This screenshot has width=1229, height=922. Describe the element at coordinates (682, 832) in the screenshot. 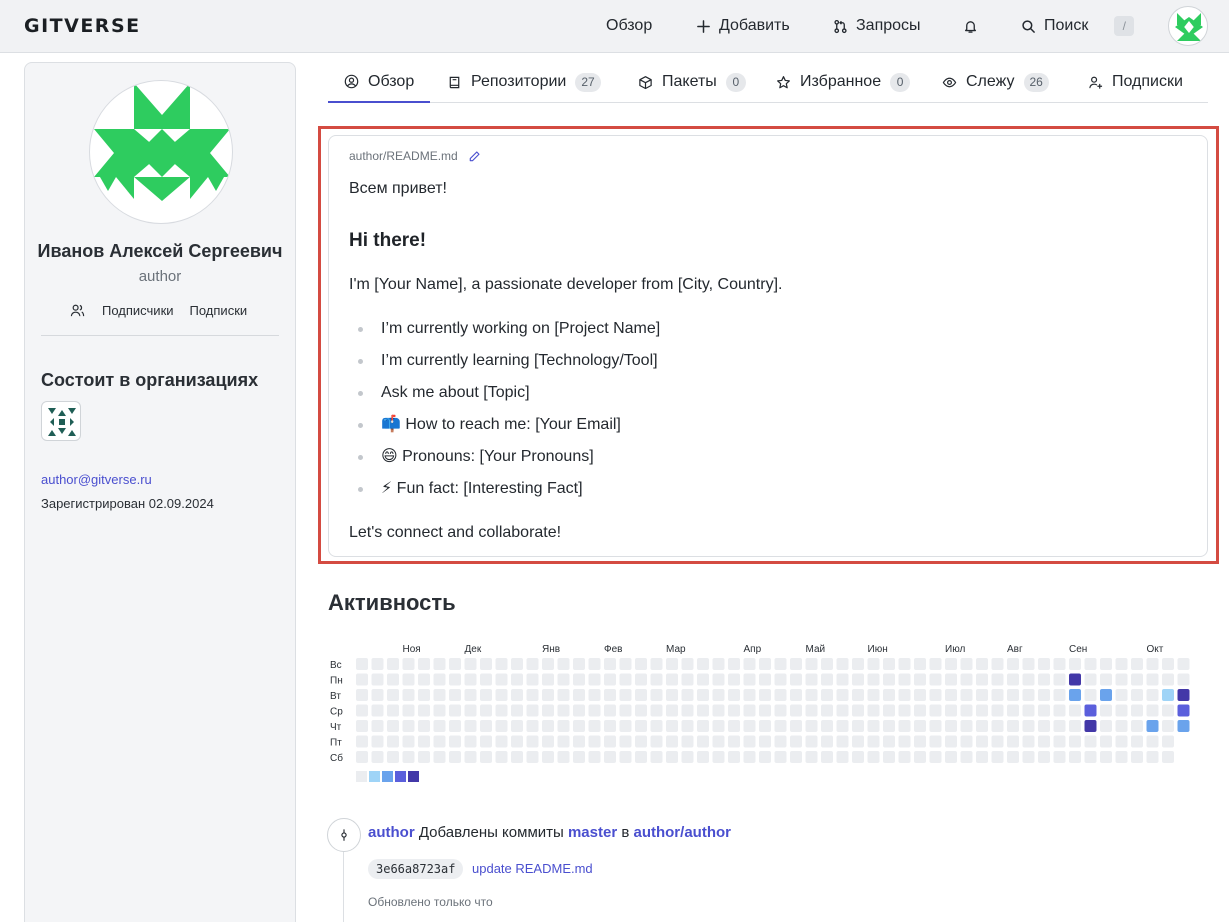

I see `feed-repo-link: author/author` at that location.